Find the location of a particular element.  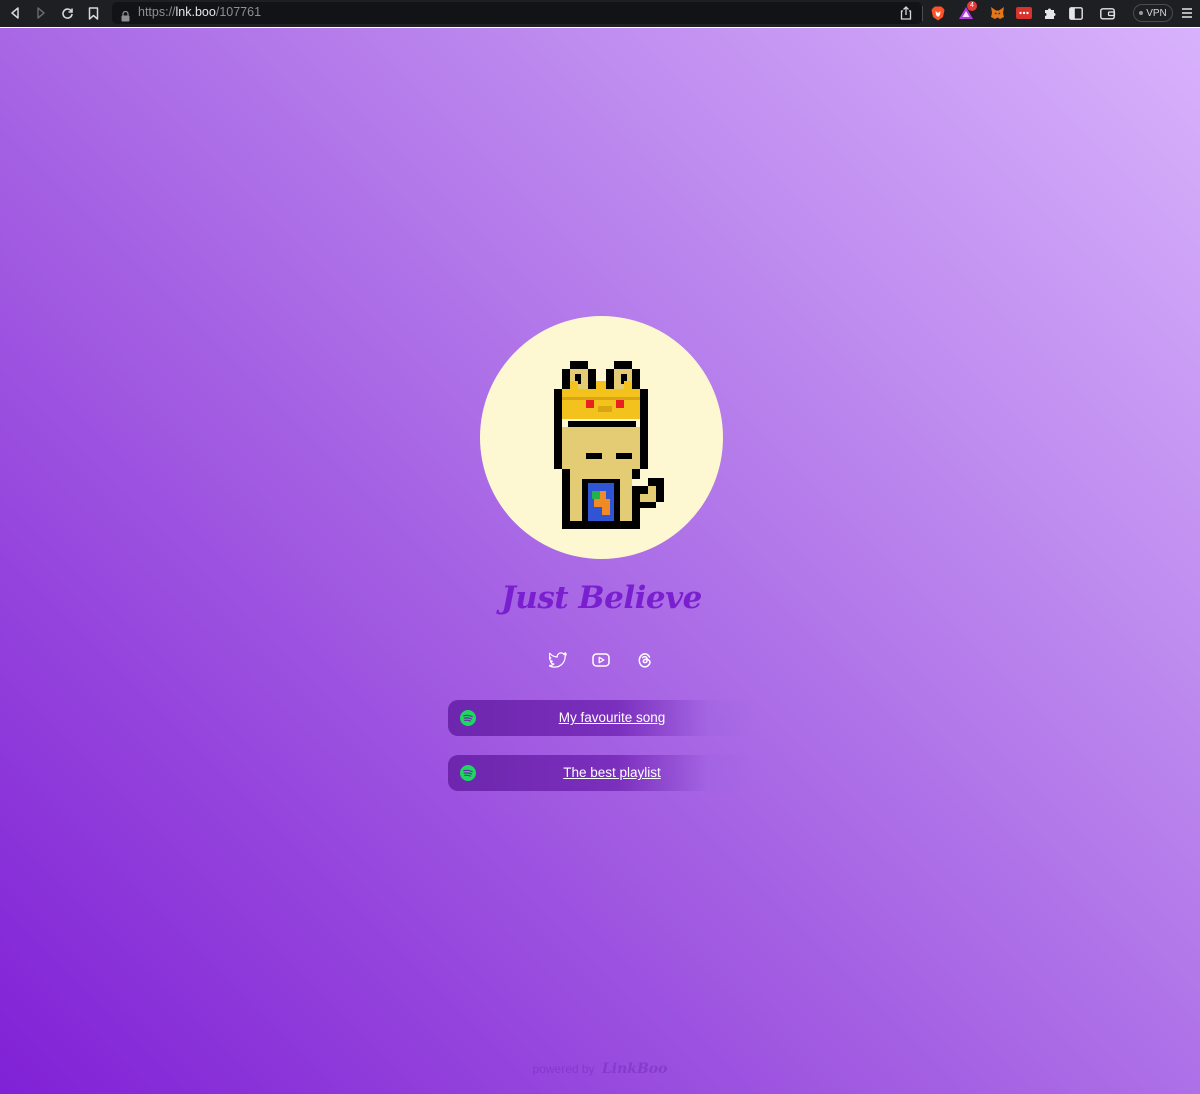

url-host: lnk.boo is located at coordinates (195, 12).